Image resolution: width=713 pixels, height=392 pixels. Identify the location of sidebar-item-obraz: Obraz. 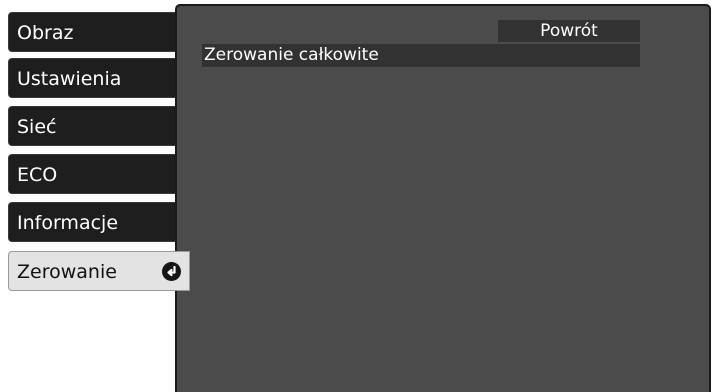
(95, 32).